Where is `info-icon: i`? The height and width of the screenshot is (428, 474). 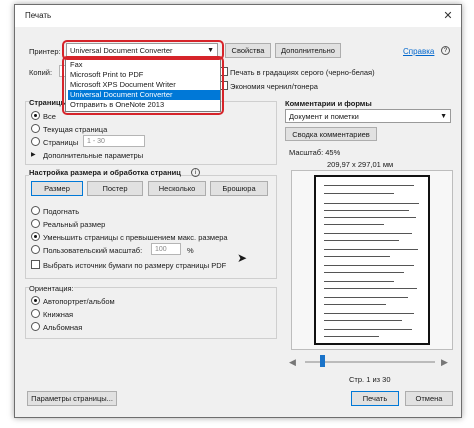
info-icon: i is located at coordinates (195, 172).